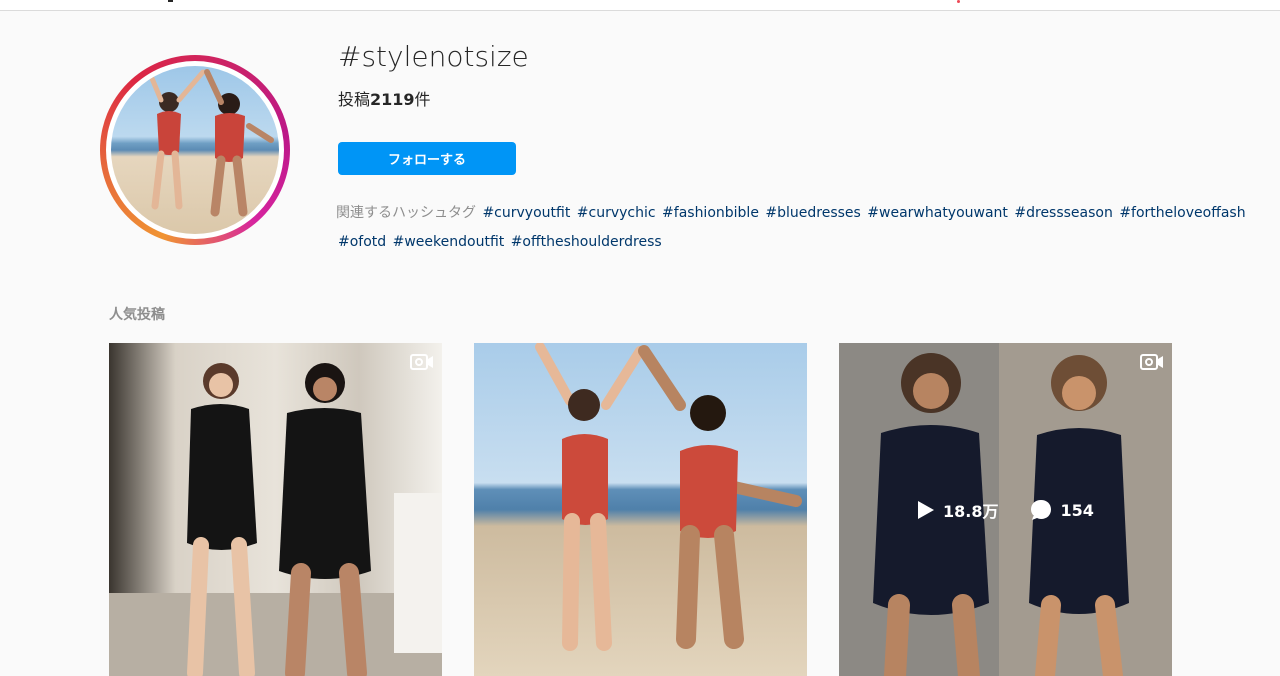 This screenshot has height=676, width=1280. What do you see at coordinates (1077, 510) in the screenshot?
I see `comment-count-value: 154` at bounding box center [1077, 510].